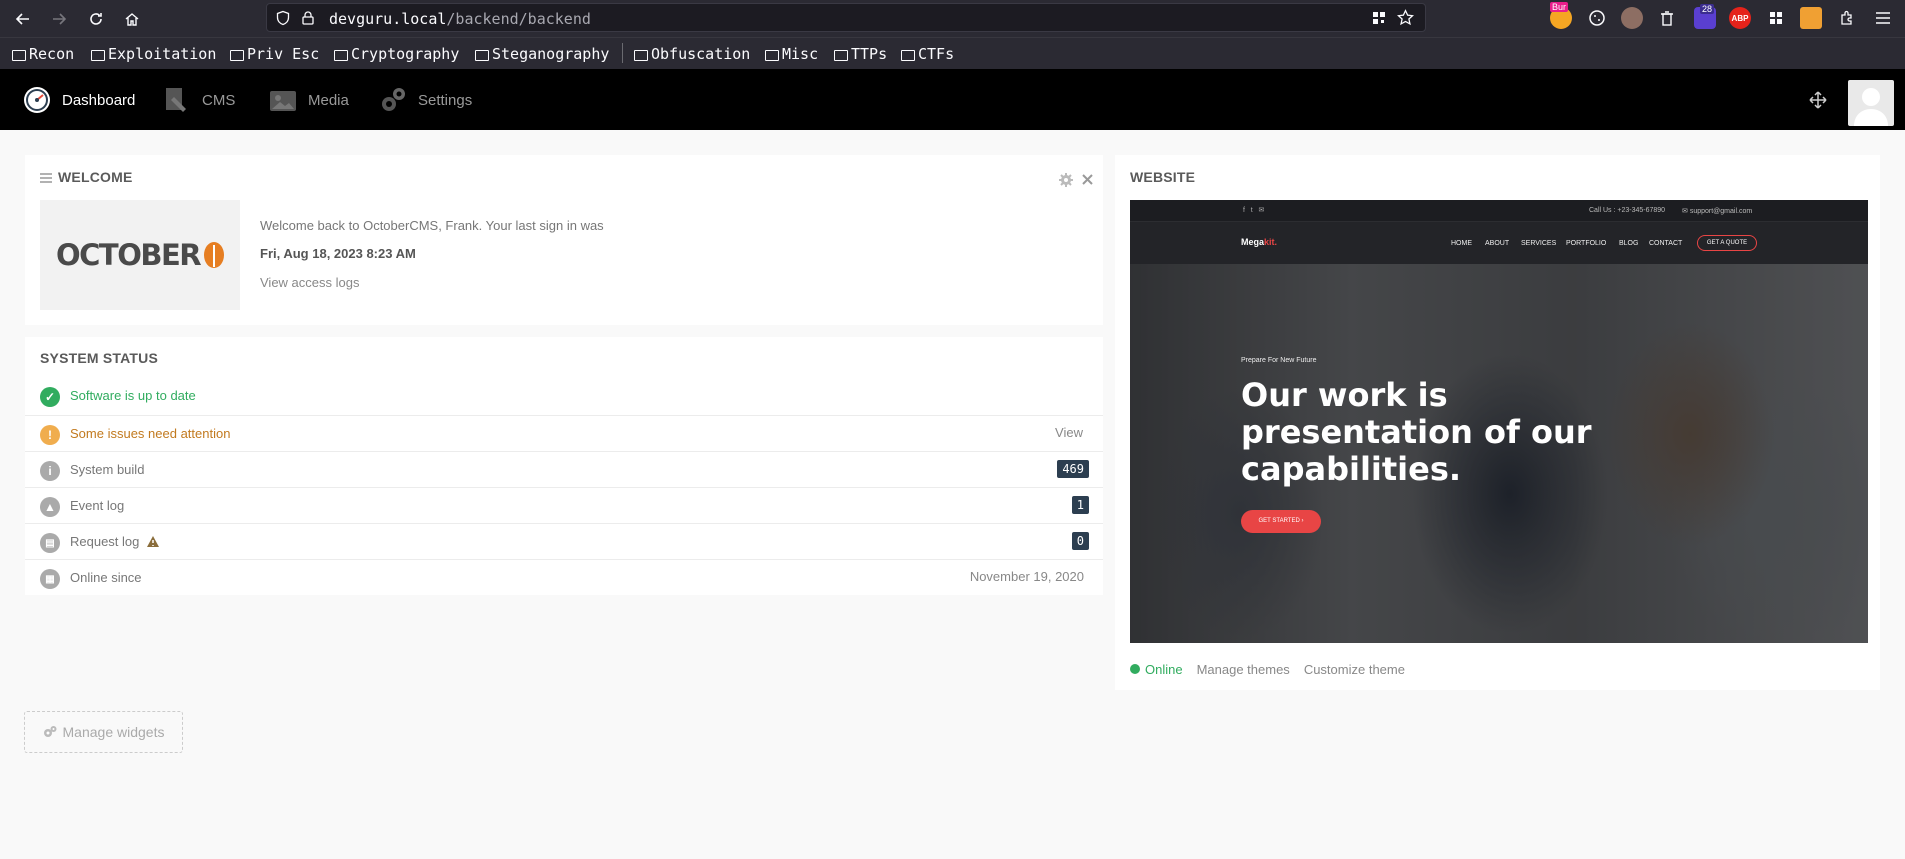 Image resolution: width=1905 pixels, height=859 pixels. I want to click on preview-quote-button: GET A QUOTE, so click(1727, 243).